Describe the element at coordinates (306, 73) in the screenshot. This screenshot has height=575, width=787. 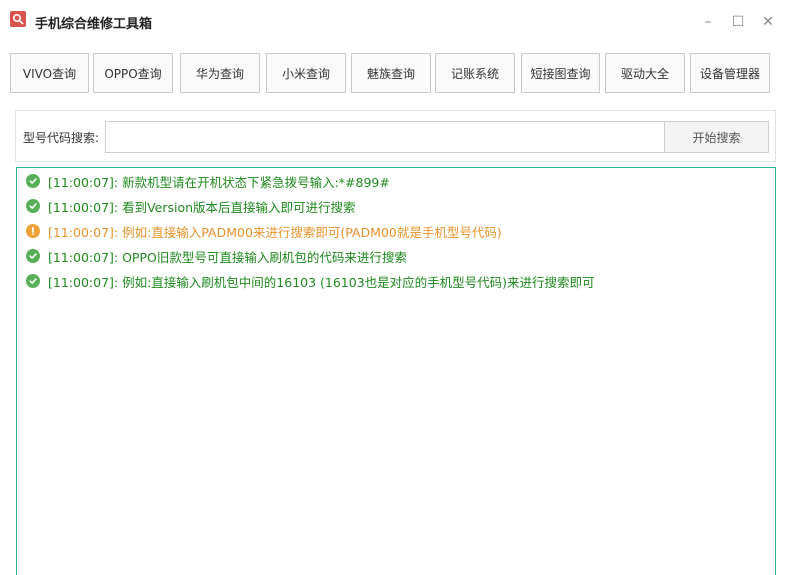
I see `xiaomi-query-button: 小米查询` at that location.